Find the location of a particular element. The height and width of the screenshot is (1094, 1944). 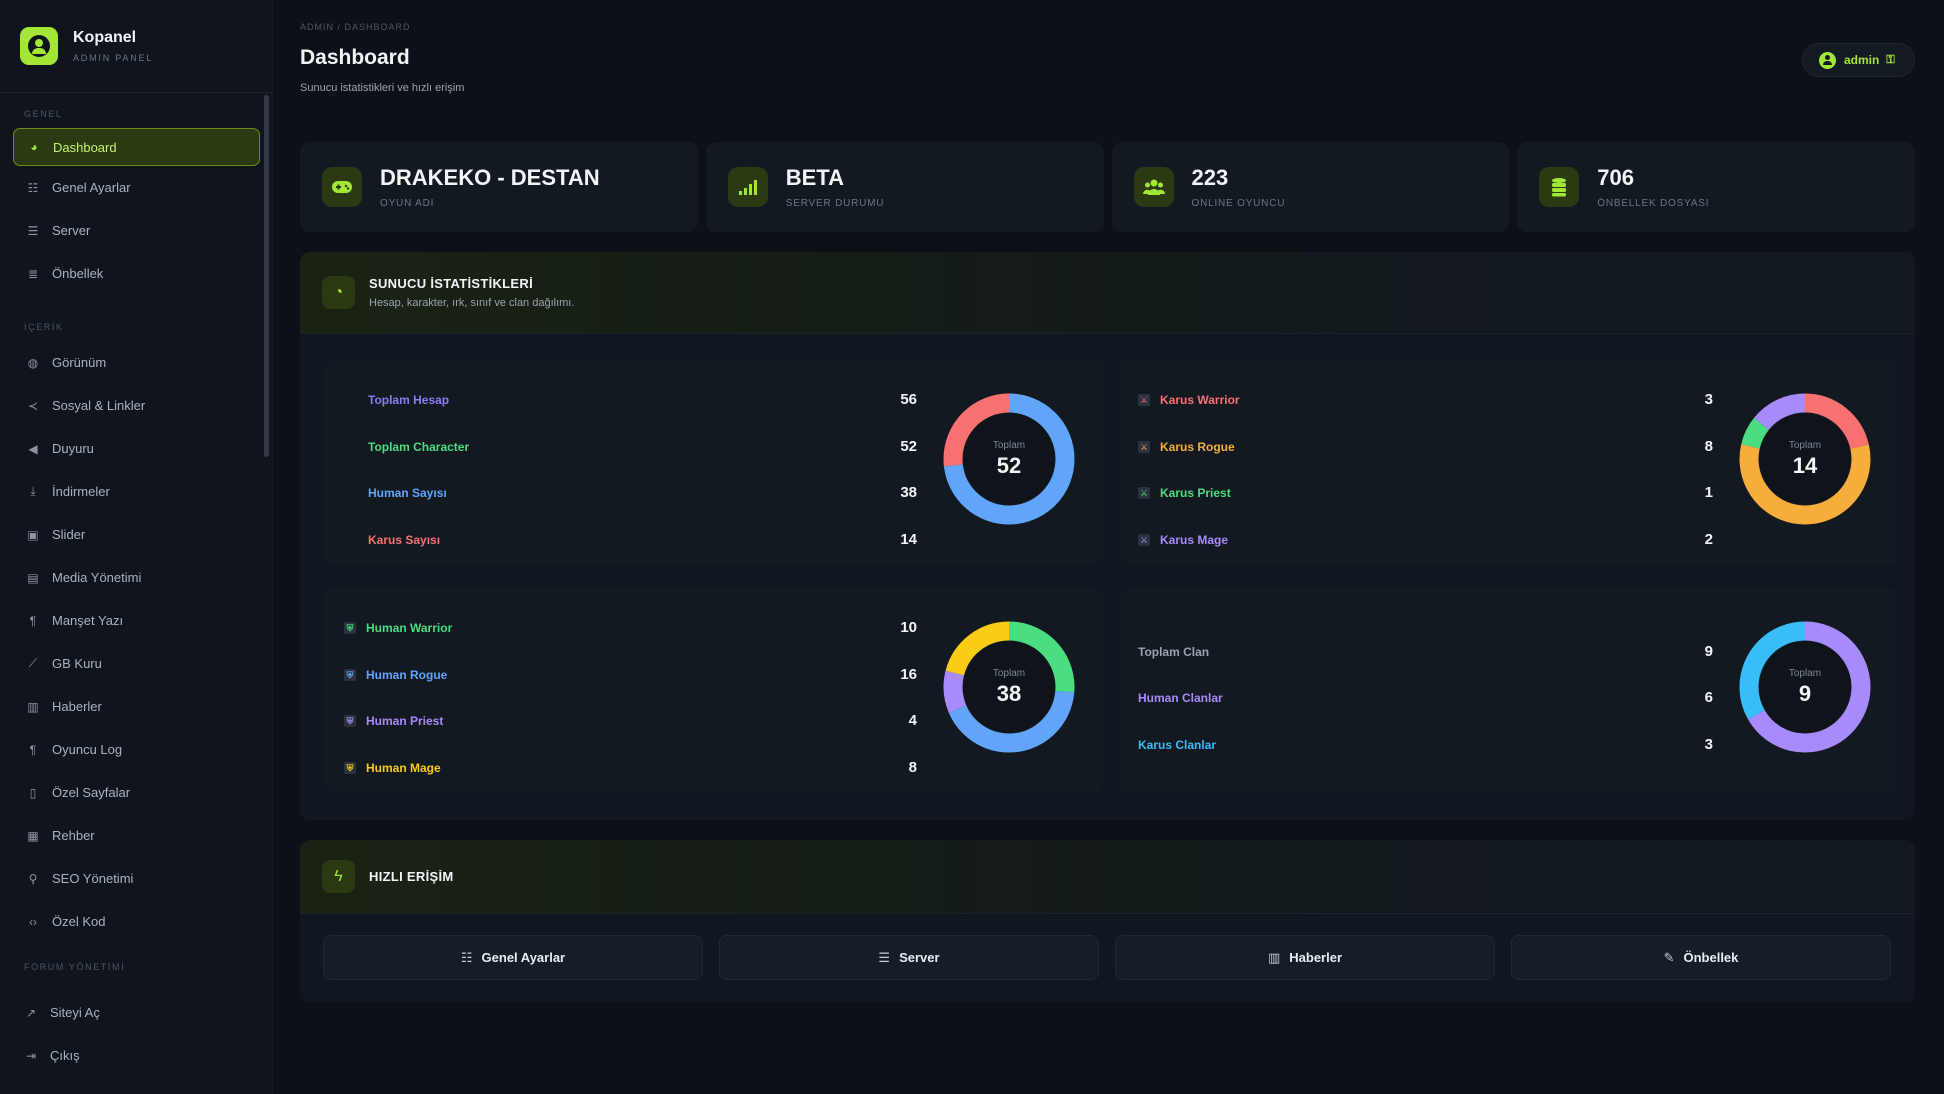

sidebar-item-indirmeler: ⤓ İndirmeler is located at coordinates (136, 491).